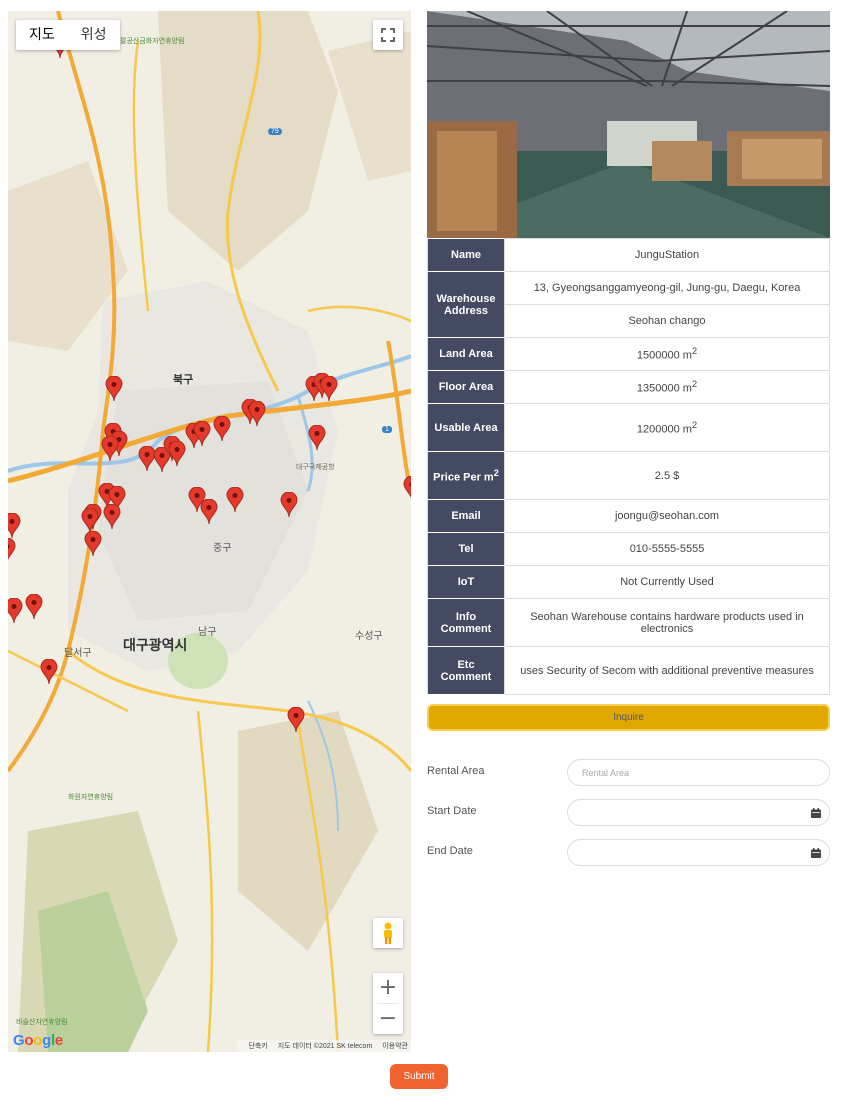 This screenshot has height=1097, width=845. What do you see at coordinates (387, 429) in the screenshot?
I see `map-route-badge: 1` at bounding box center [387, 429].